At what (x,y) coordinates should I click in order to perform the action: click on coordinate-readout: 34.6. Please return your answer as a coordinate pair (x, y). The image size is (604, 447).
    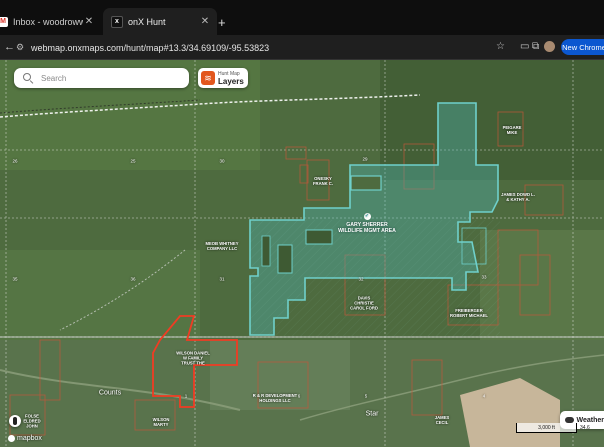
    Looking at the image, I should click on (585, 428).